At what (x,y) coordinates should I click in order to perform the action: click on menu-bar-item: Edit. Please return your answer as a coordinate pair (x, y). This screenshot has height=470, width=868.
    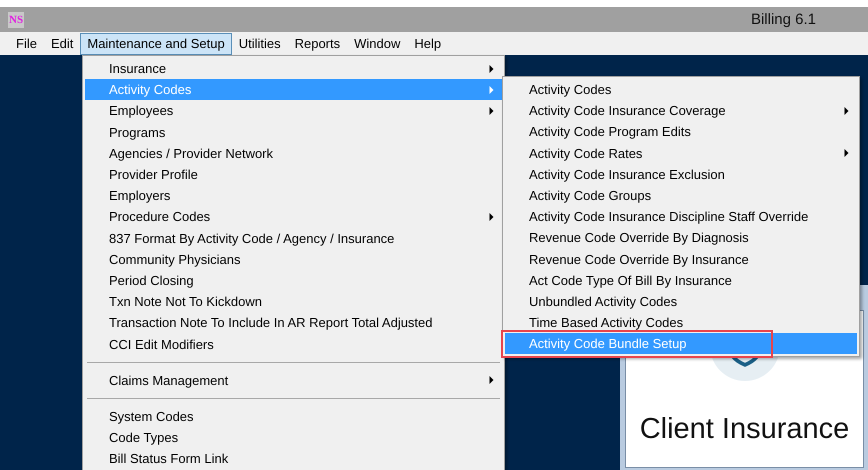
    Looking at the image, I should click on (62, 43).